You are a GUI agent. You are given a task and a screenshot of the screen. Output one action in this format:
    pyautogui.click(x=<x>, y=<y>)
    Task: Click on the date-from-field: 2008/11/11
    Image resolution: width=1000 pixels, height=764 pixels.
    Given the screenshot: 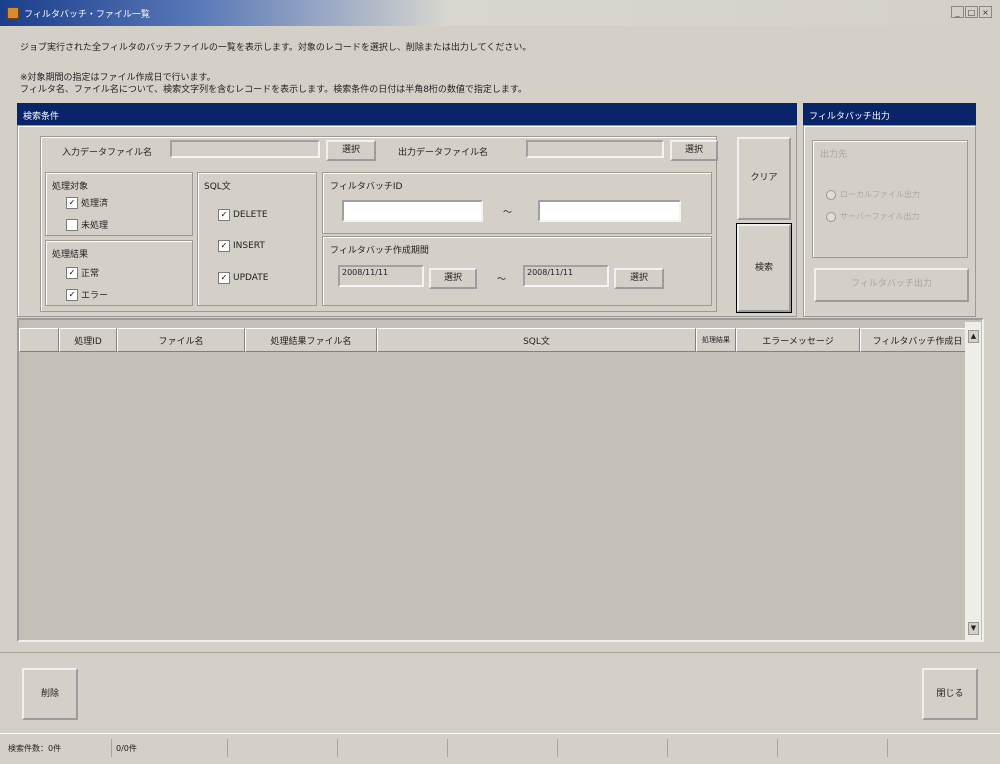 What is the action you would take?
    pyautogui.click(x=381, y=276)
    